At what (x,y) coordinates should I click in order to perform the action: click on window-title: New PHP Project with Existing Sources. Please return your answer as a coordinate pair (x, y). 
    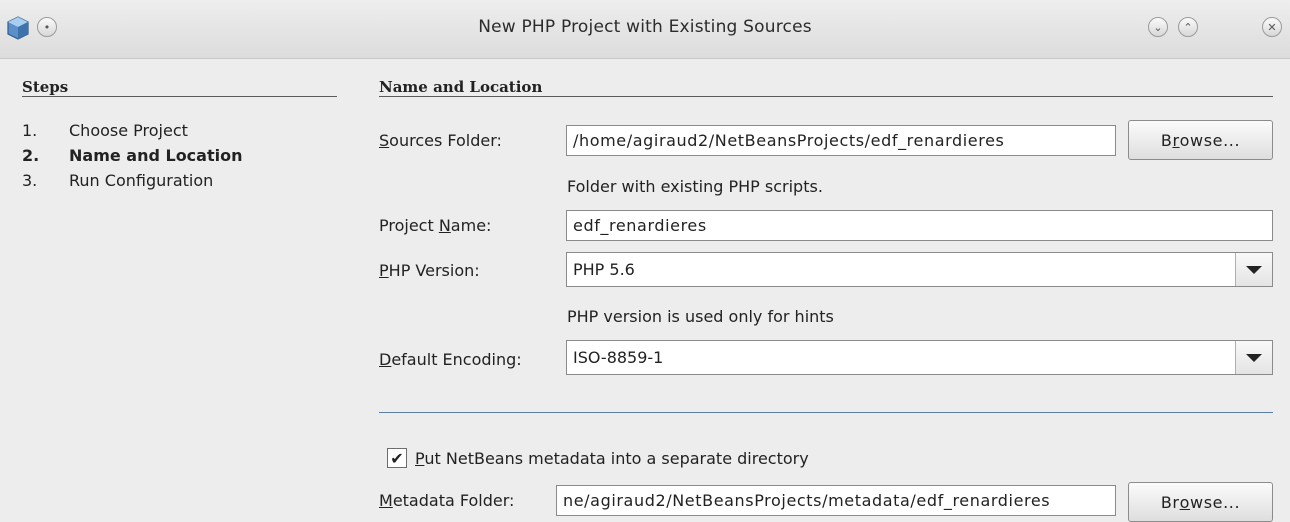
    Looking at the image, I should click on (645, 27).